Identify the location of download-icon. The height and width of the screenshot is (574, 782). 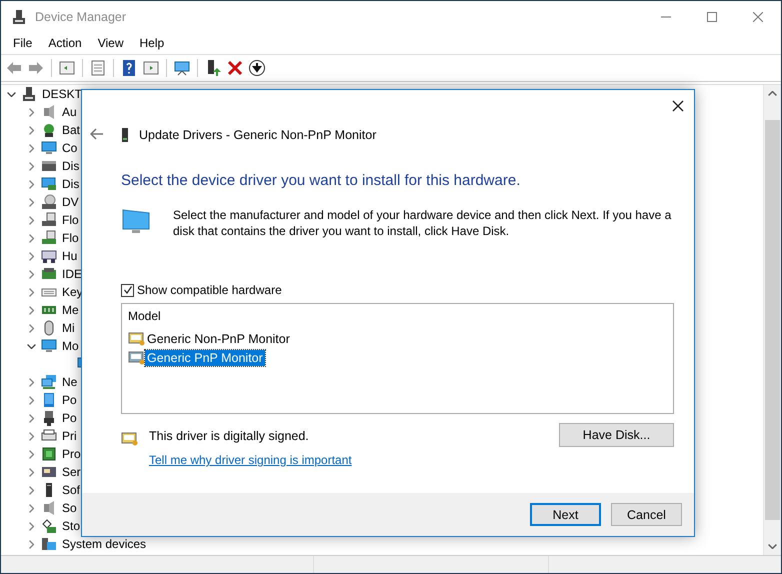
(257, 68).